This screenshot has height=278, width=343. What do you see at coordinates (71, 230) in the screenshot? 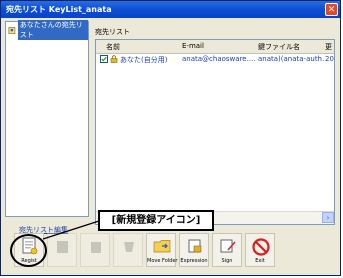
I see `callout-pointer` at bounding box center [71, 230].